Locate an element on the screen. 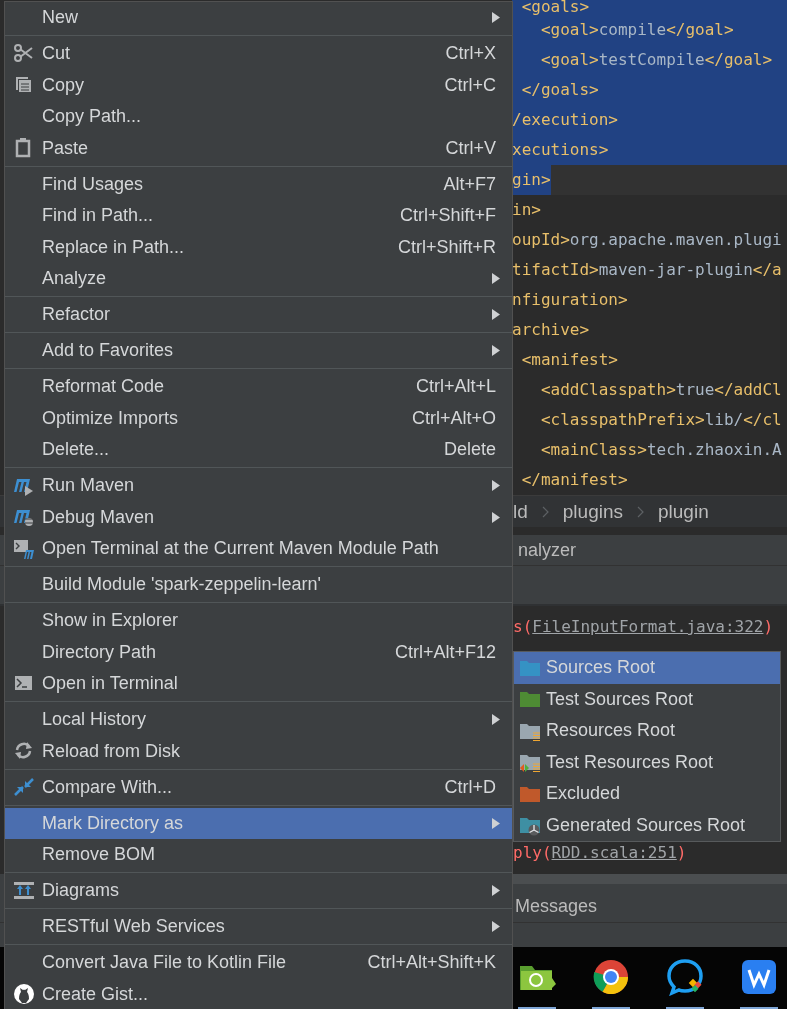  shortcut-label: Ctrl+Alt+Shift+K is located at coordinates (431, 963).